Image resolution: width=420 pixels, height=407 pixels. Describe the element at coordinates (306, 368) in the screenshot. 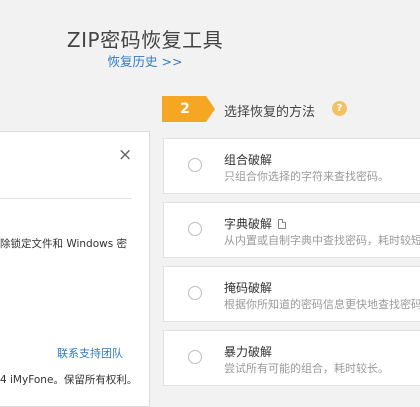

I see `option-description: 尝试所有可能的组合，耗时较长。` at that location.